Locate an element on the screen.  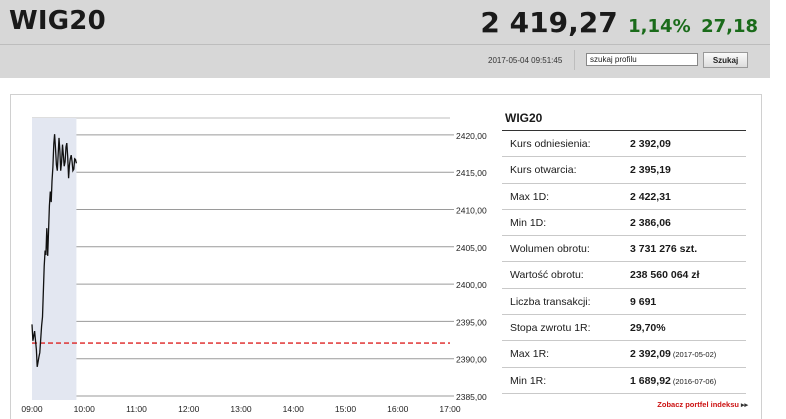
index-title: WIG20 is located at coordinates (57, 21).